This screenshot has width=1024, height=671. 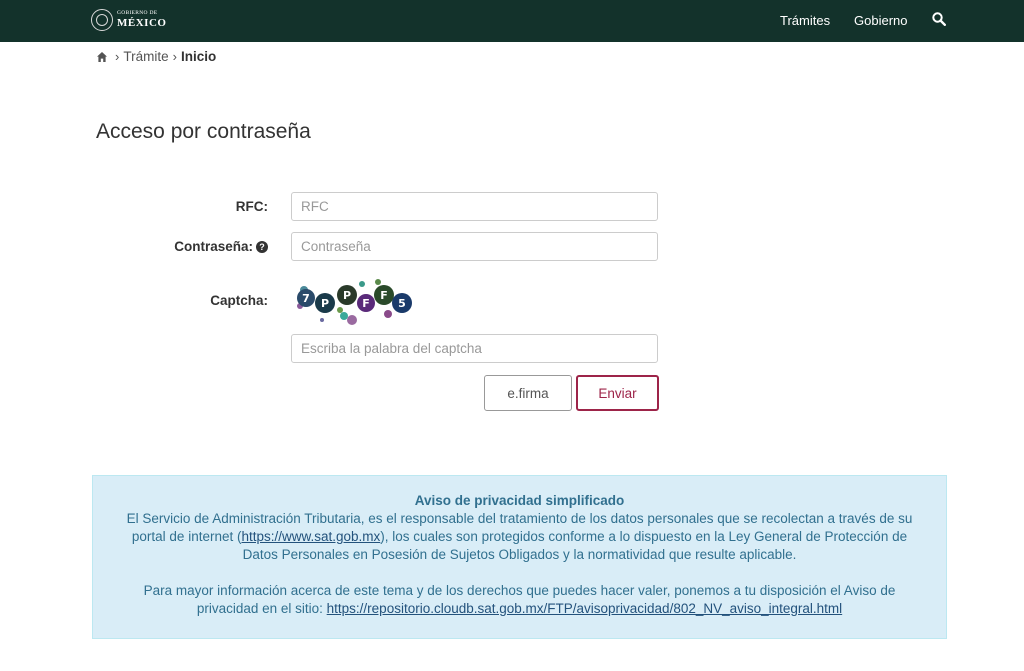 What do you see at coordinates (142, 22) in the screenshot?
I see `logo-big-text: MÉXICO` at bounding box center [142, 22].